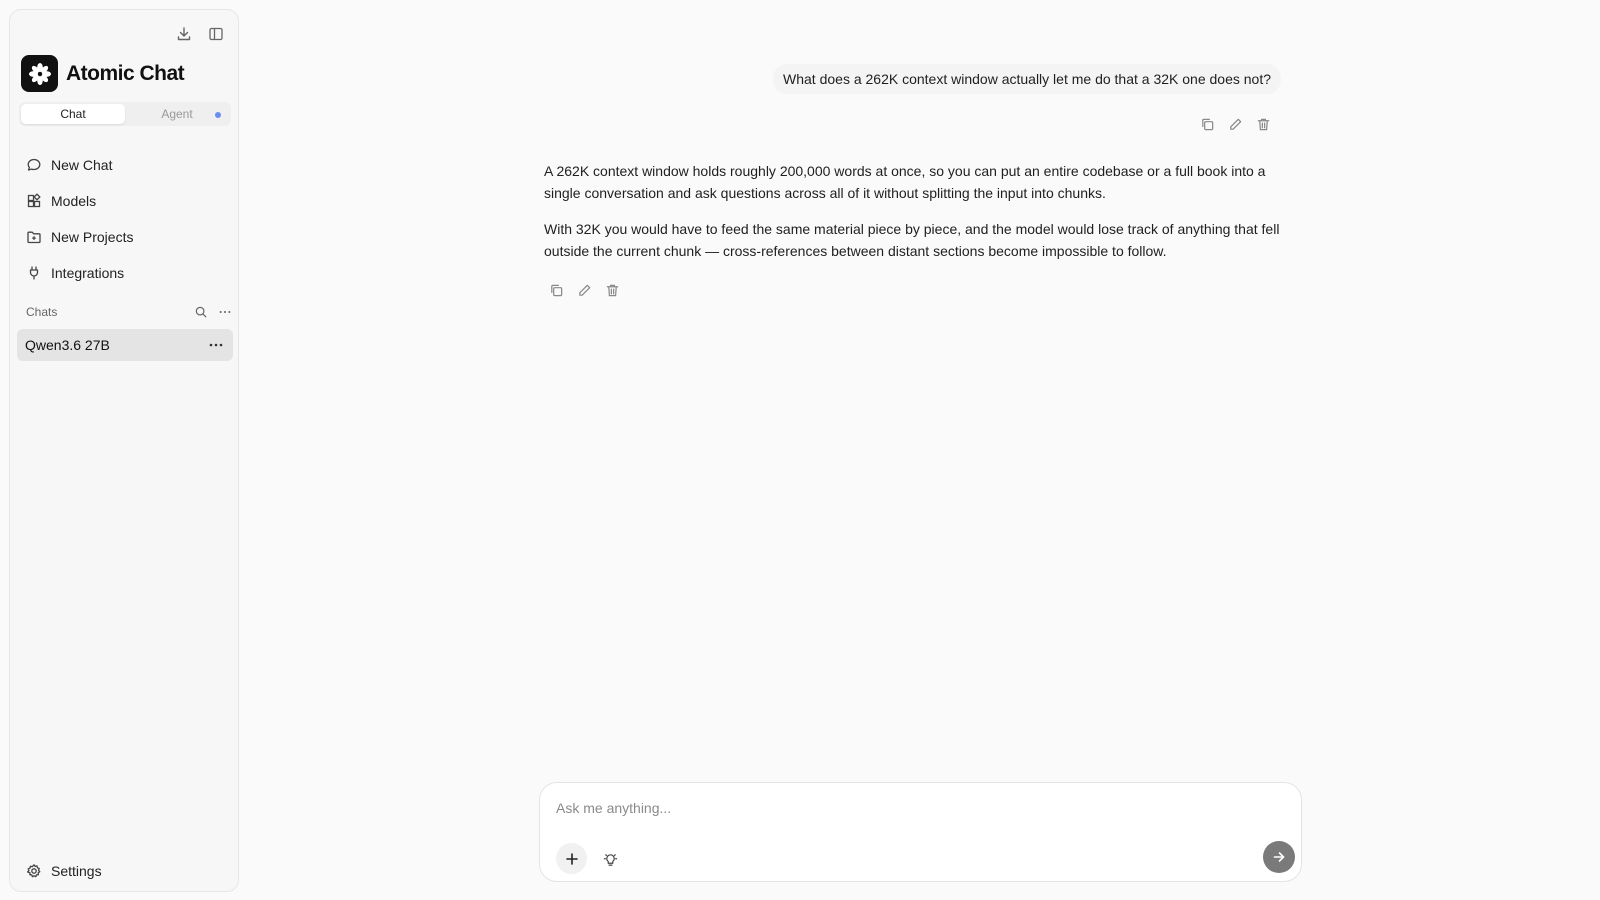 The height and width of the screenshot is (900, 1600). I want to click on mode-toggle: Chat Agent, so click(125, 114).